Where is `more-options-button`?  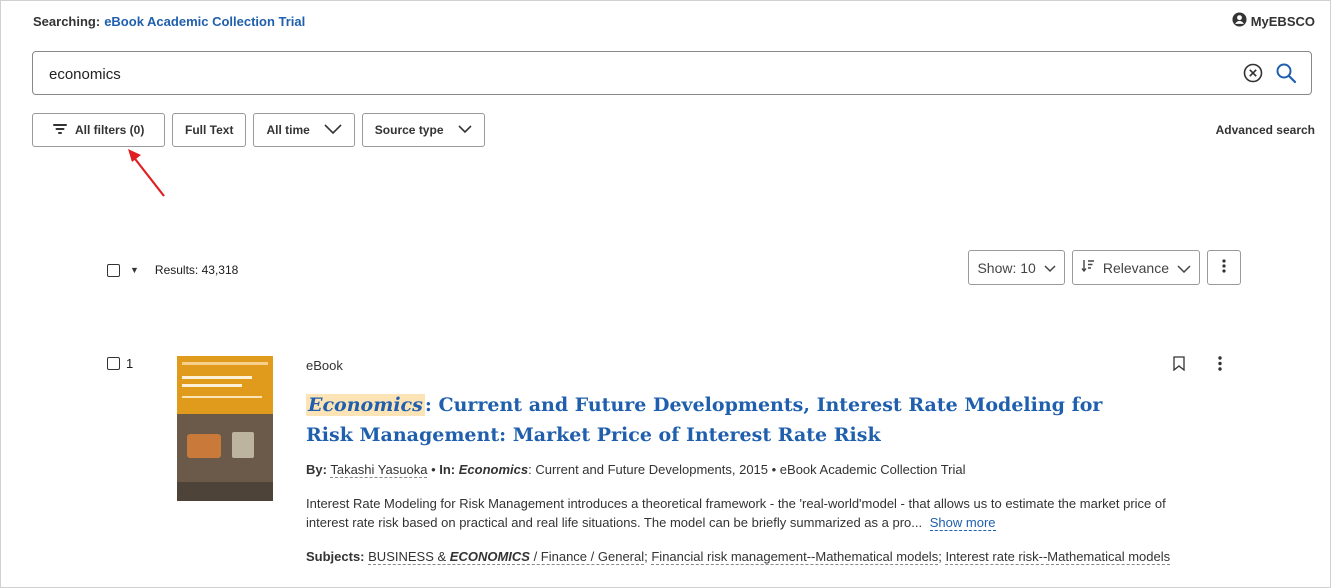 more-options-button is located at coordinates (1224, 267).